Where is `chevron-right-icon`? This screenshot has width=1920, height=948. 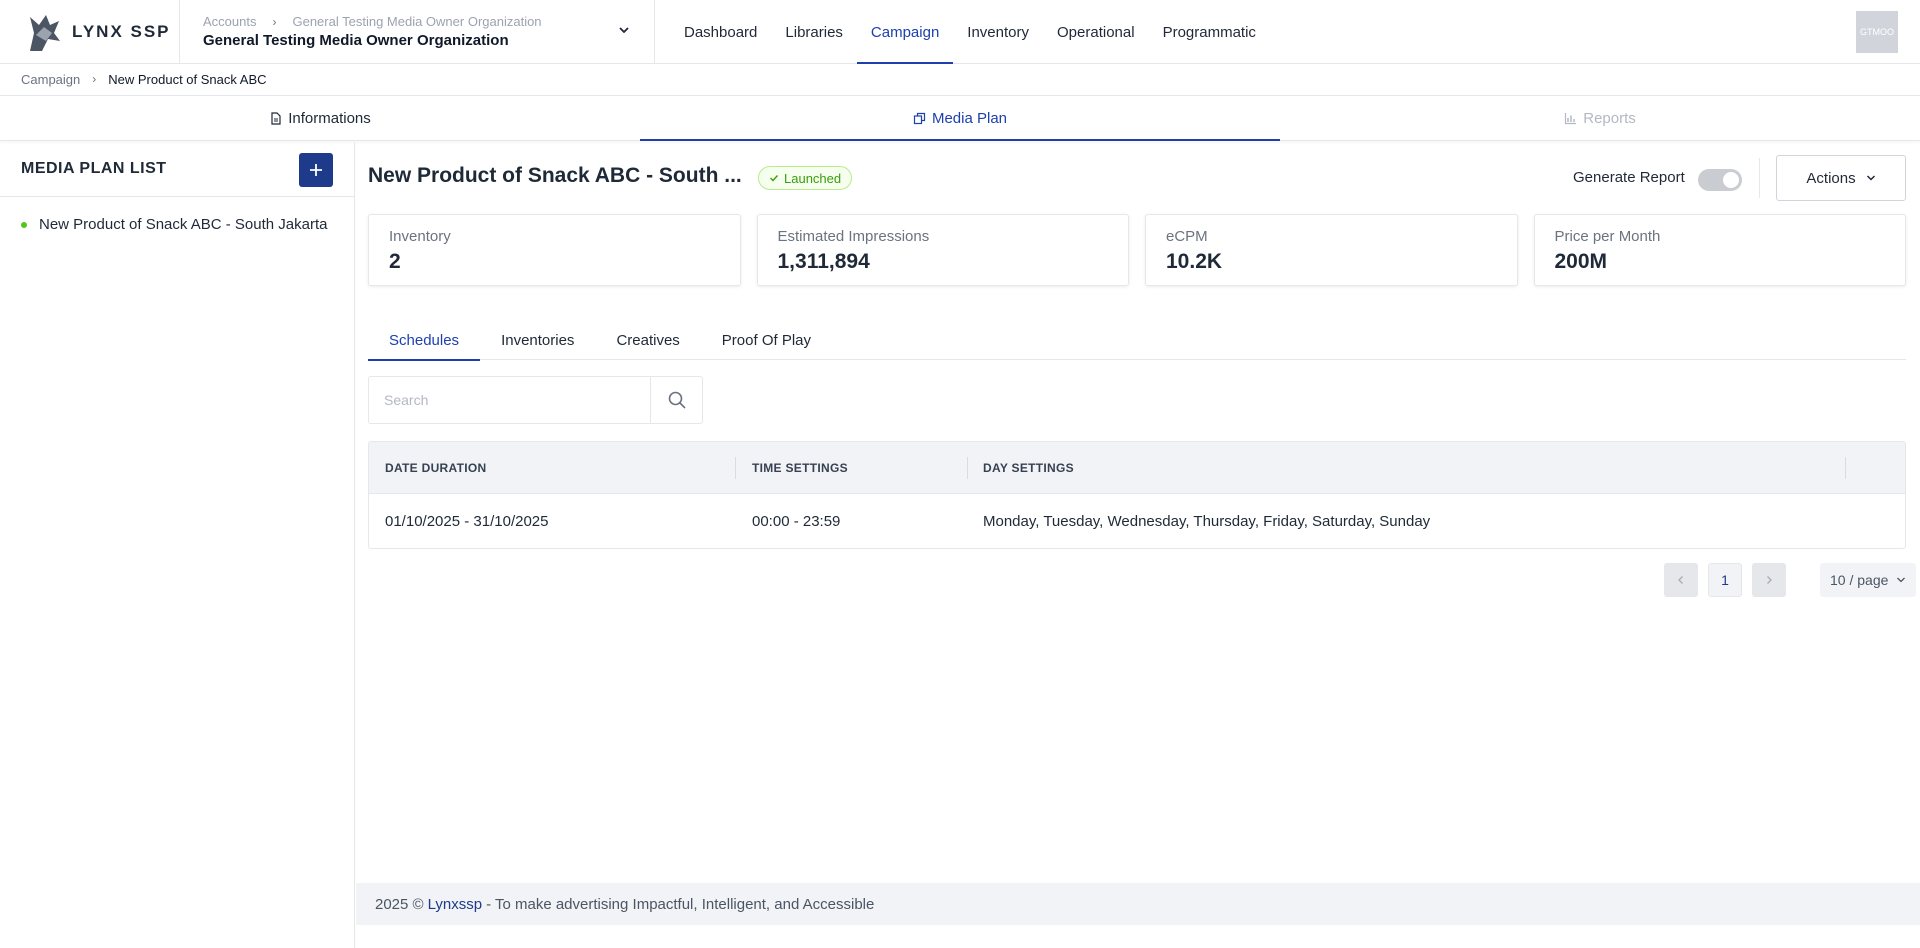 chevron-right-icon is located at coordinates (1769, 580).